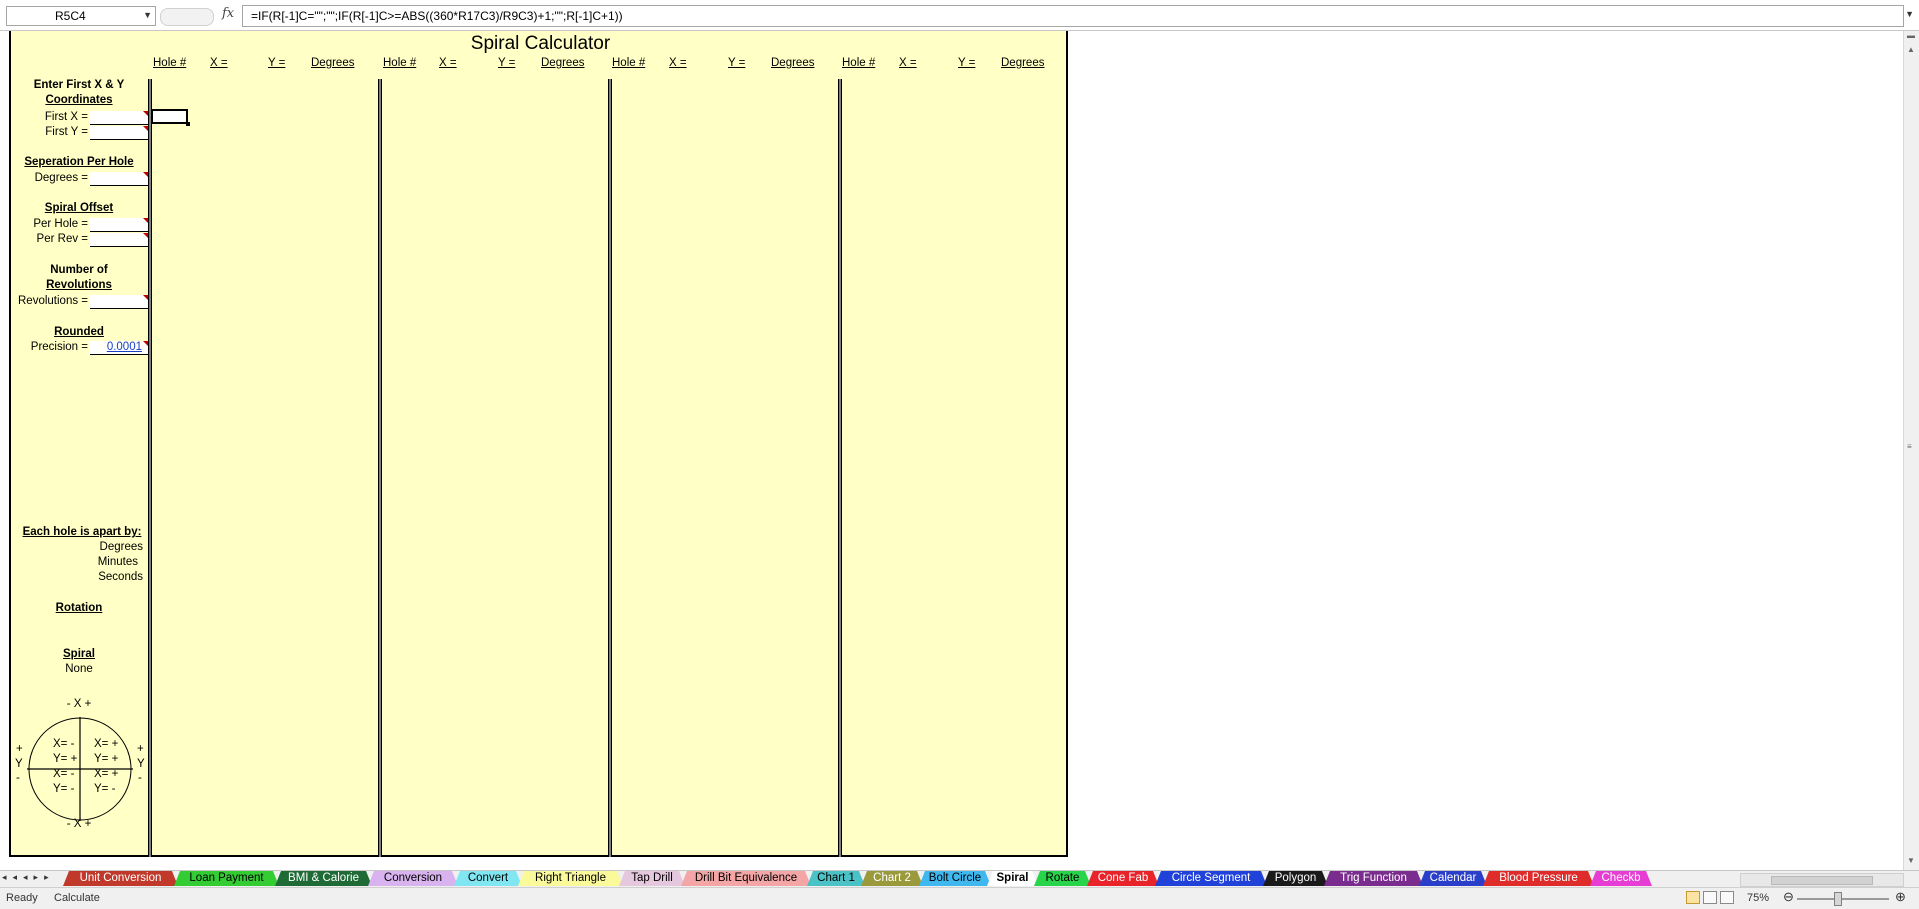 The width and height of the screenshot is (1919, 909). Describe the element at coordinates (1843, 899) in the screenshot. I see `zoom-slider` at that location.